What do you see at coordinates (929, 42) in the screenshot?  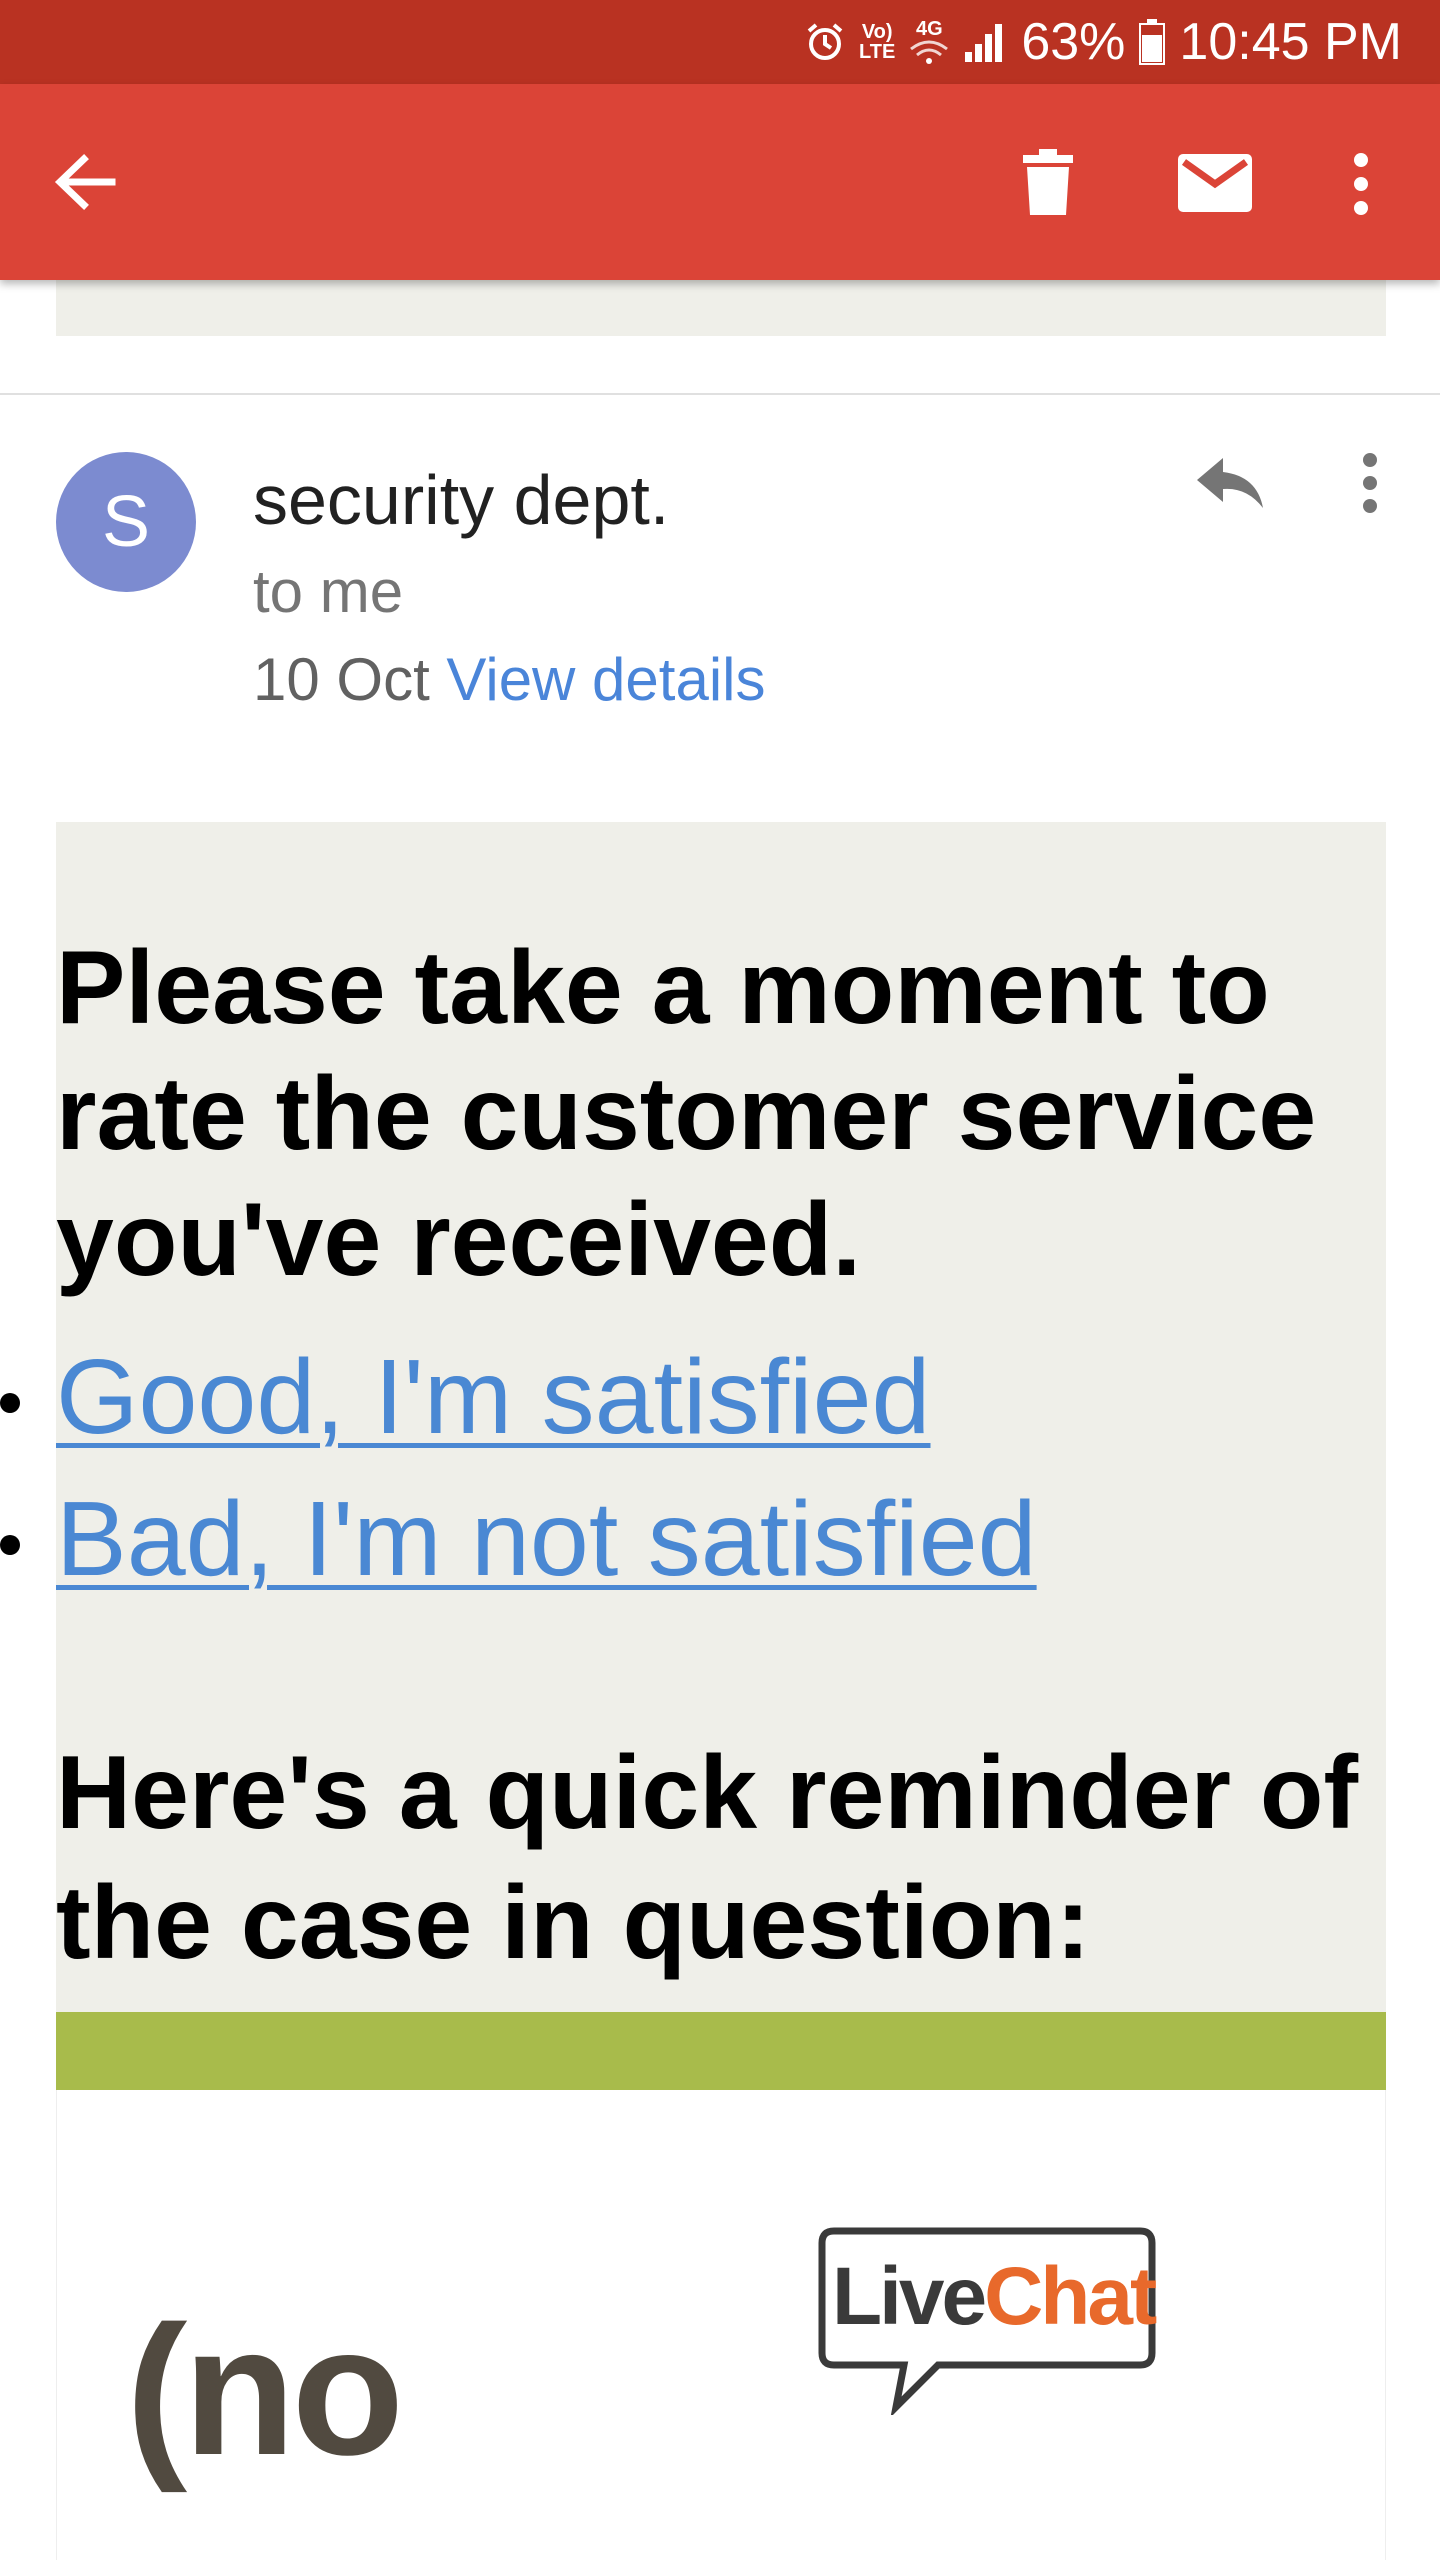 I see `network-4g-icon: 4G` at bounding box center [929, 42].